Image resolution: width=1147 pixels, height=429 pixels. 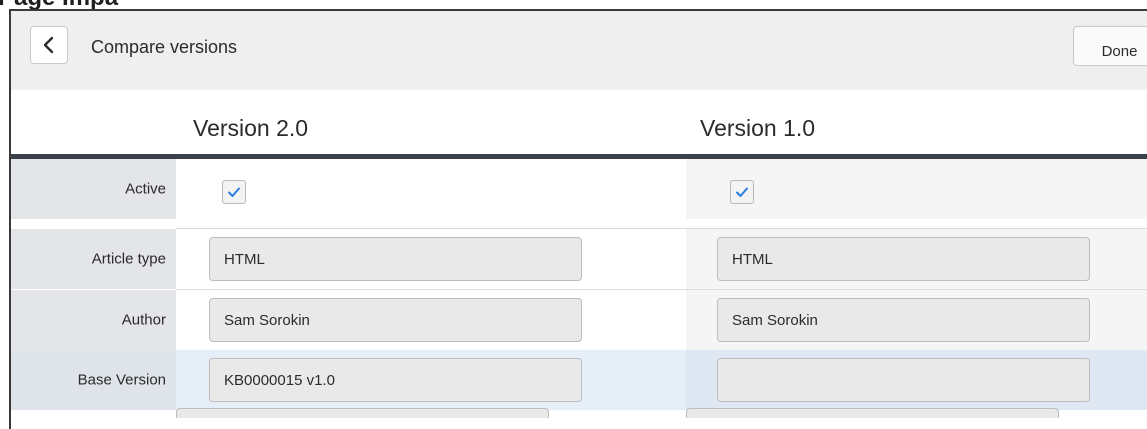 I want to click on version-columns-header: Version 2.0 Version 1.0, so click(x=579, y=122).